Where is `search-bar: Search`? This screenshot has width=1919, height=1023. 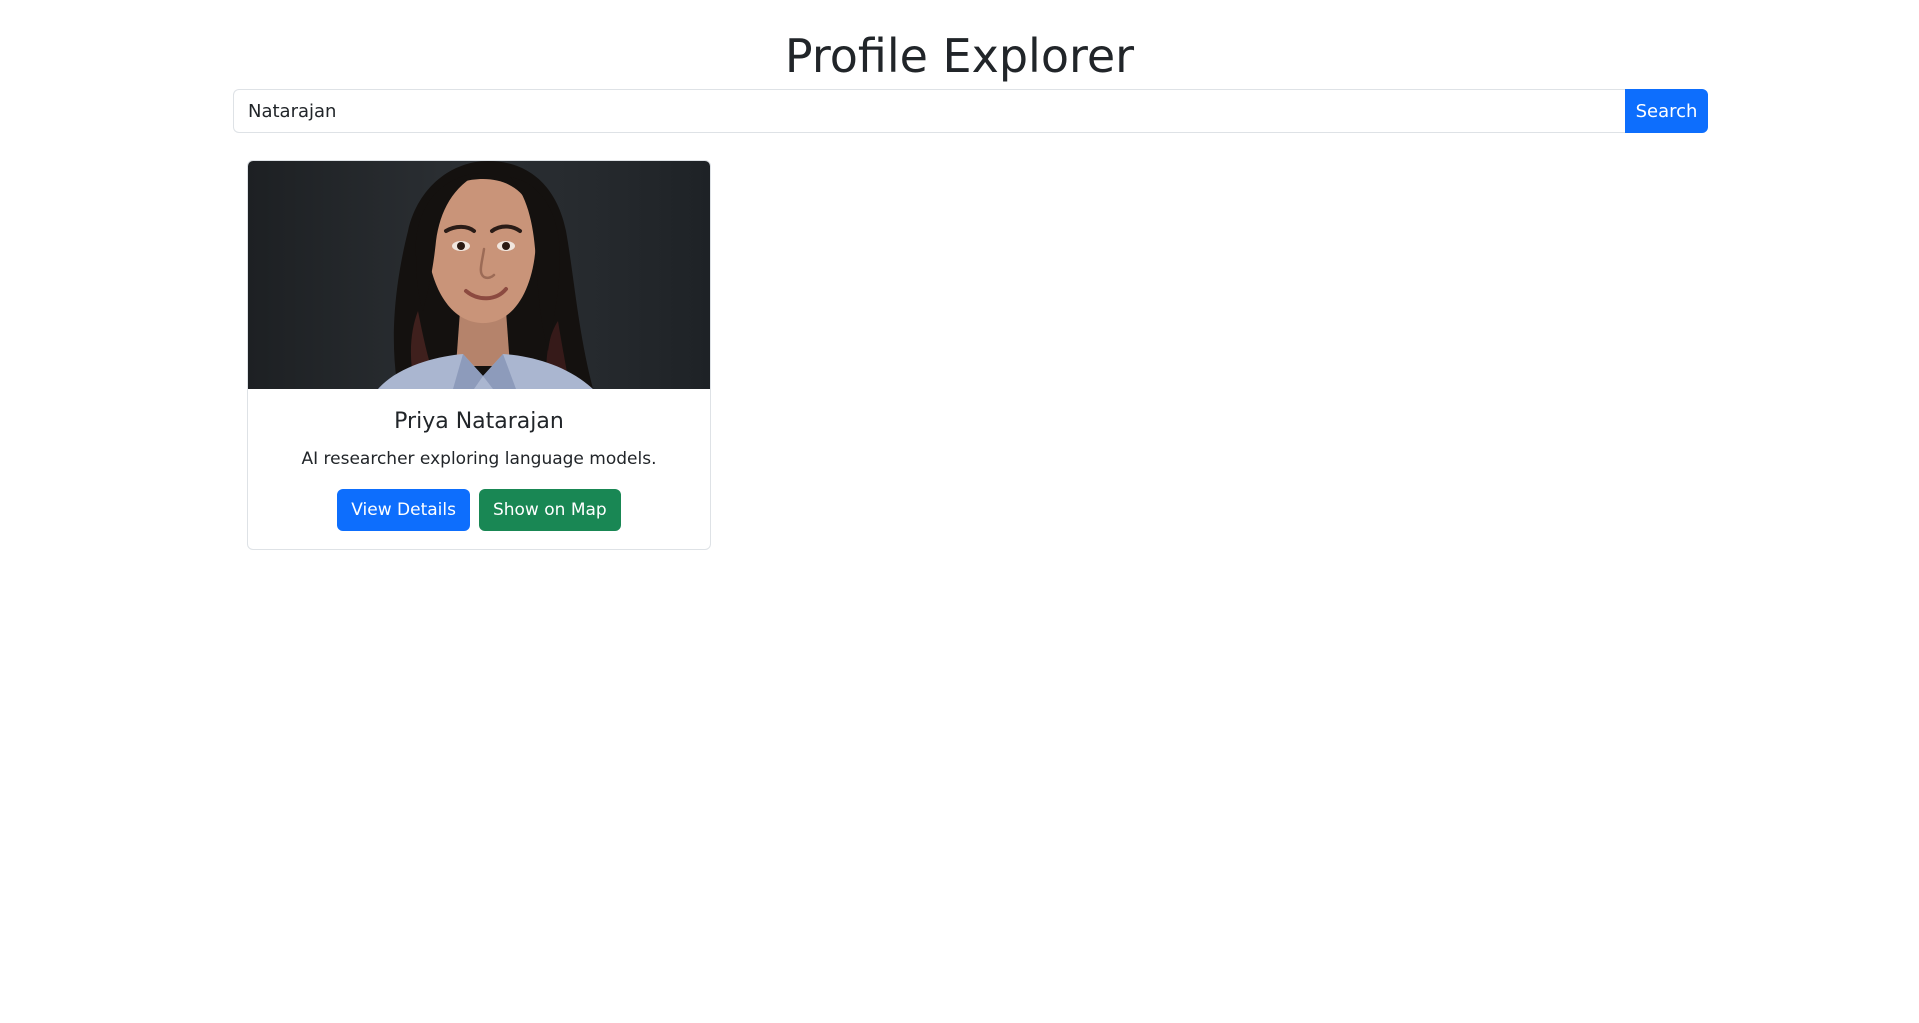
search-bar: Search is located at coordinates (970, 111).